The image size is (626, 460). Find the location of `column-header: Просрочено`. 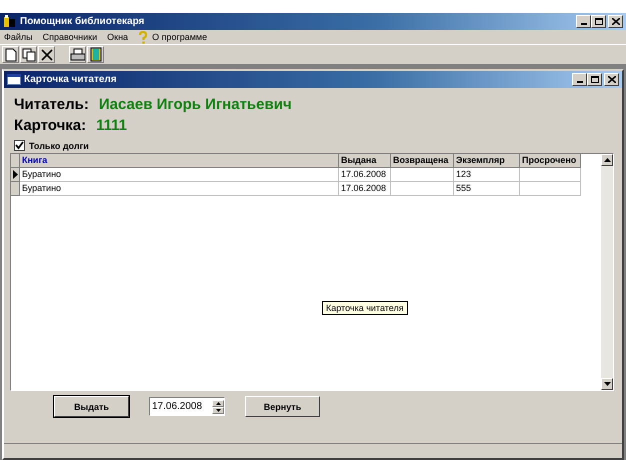

column-header: Просрочено is located at coordinates (550, 161).